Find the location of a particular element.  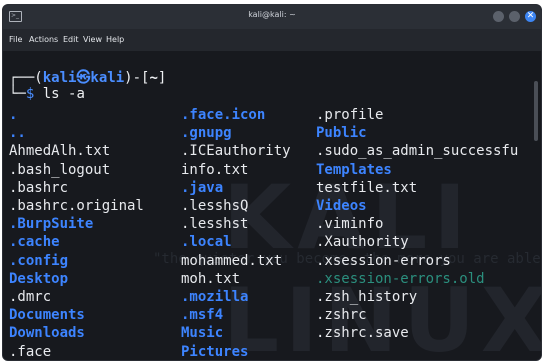

menu-file: File is located at coordinates (15, 39).